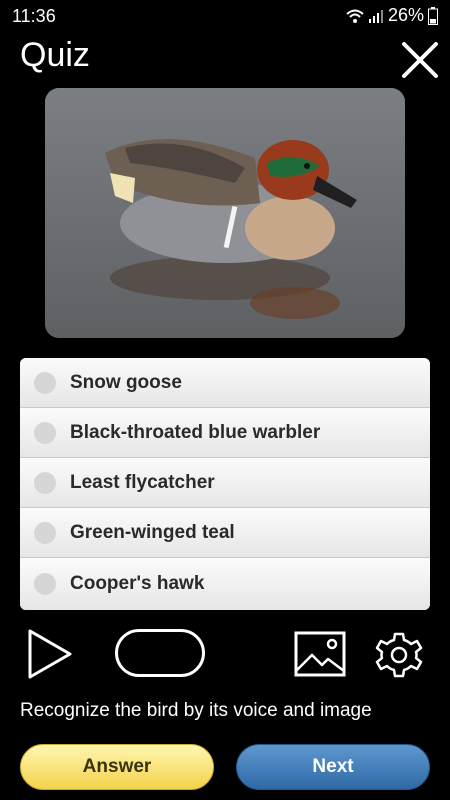 This screenshot has width=450, height=800. Describe the element at coordinates (117, 767) in the screenshot. I see `answer-button: Answer` at that location.